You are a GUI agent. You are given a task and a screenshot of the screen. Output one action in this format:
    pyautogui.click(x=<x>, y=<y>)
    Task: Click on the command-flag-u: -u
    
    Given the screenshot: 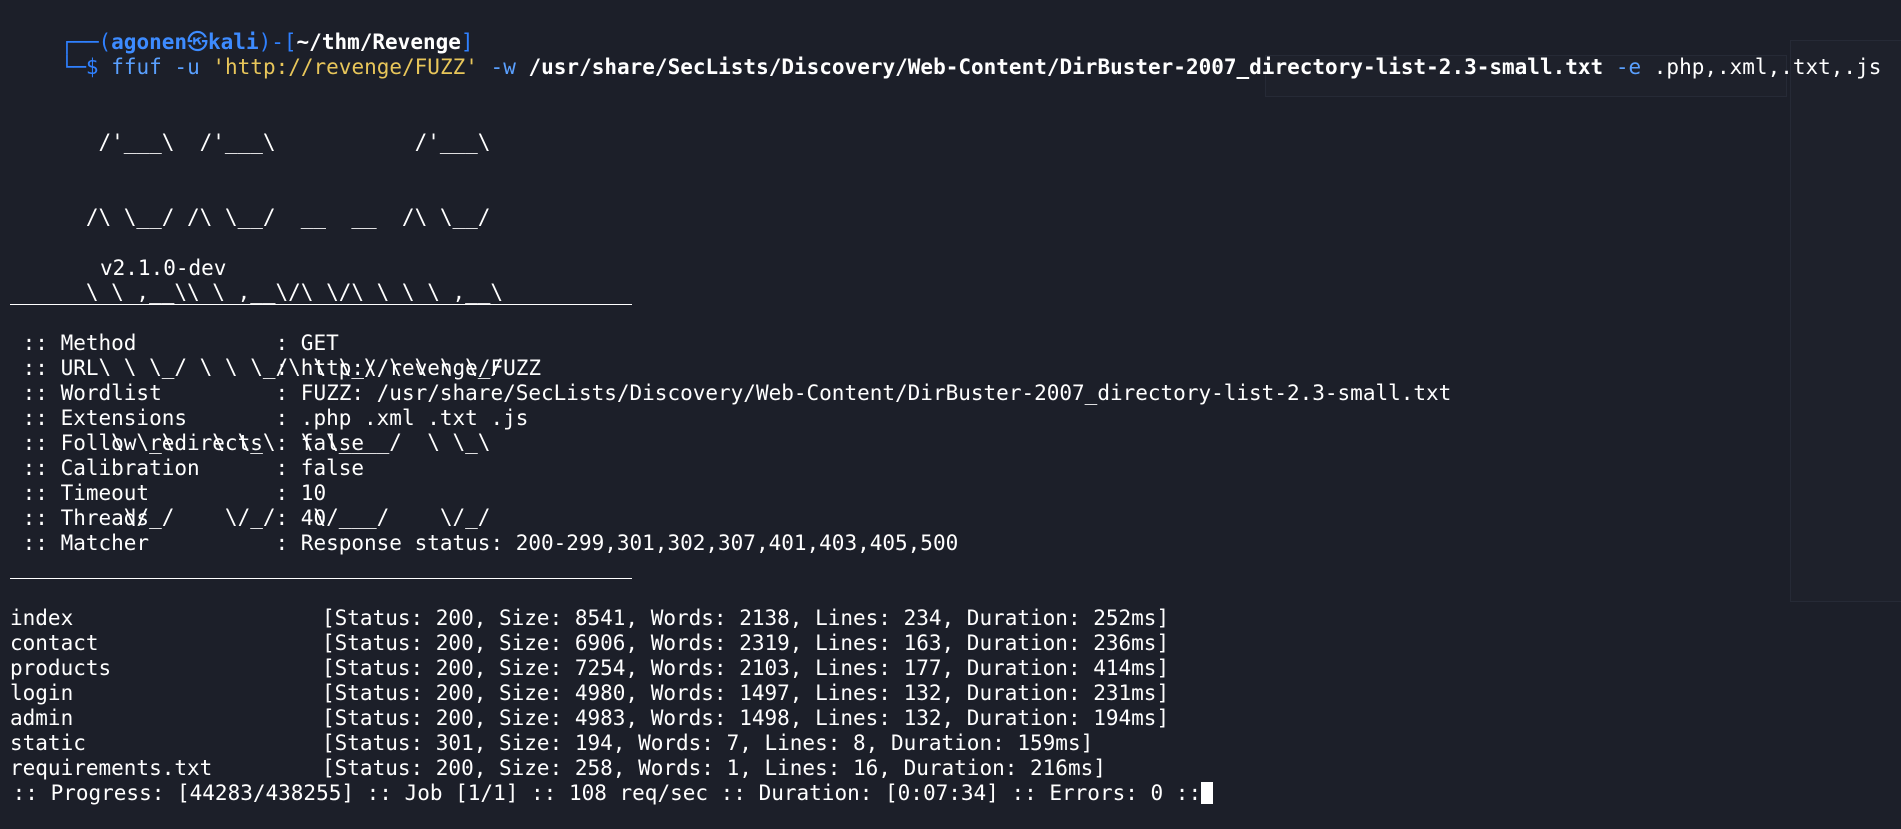 What is the action you would take?
    pyautogui.click(x=187, y=67)
    